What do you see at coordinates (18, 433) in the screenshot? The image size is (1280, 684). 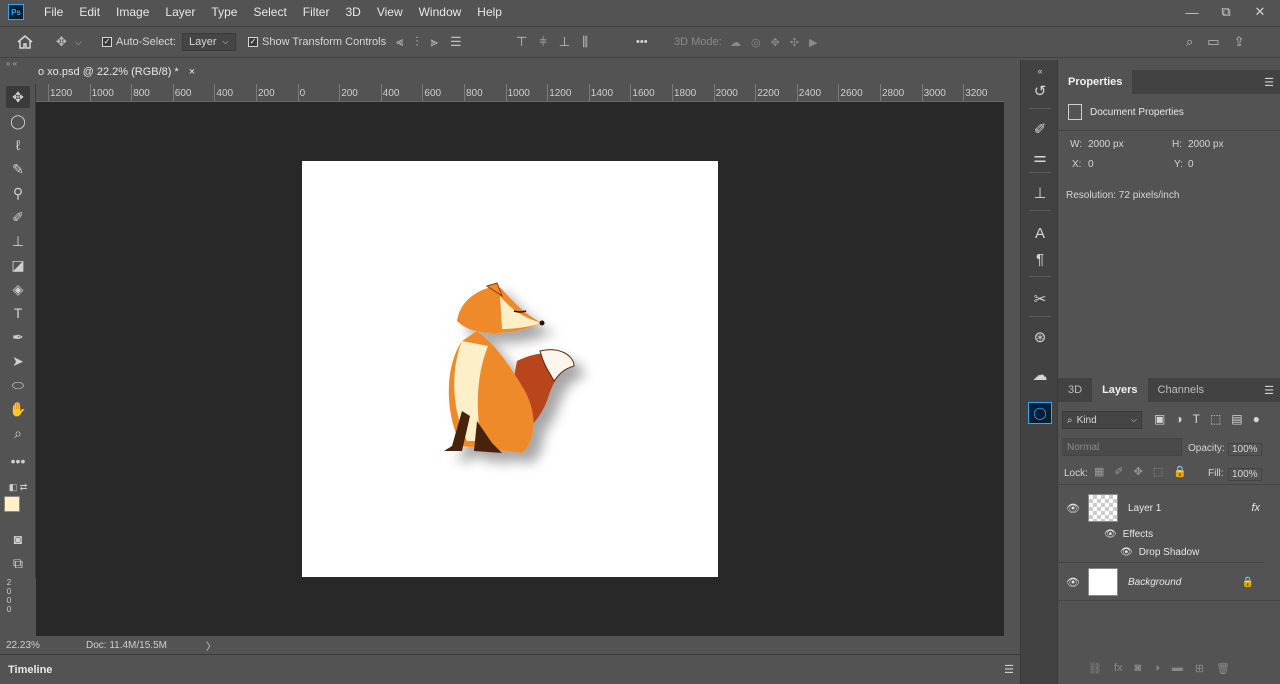 I see `zoom-tool-icon: ⌕` at bounding box center [18, 433].